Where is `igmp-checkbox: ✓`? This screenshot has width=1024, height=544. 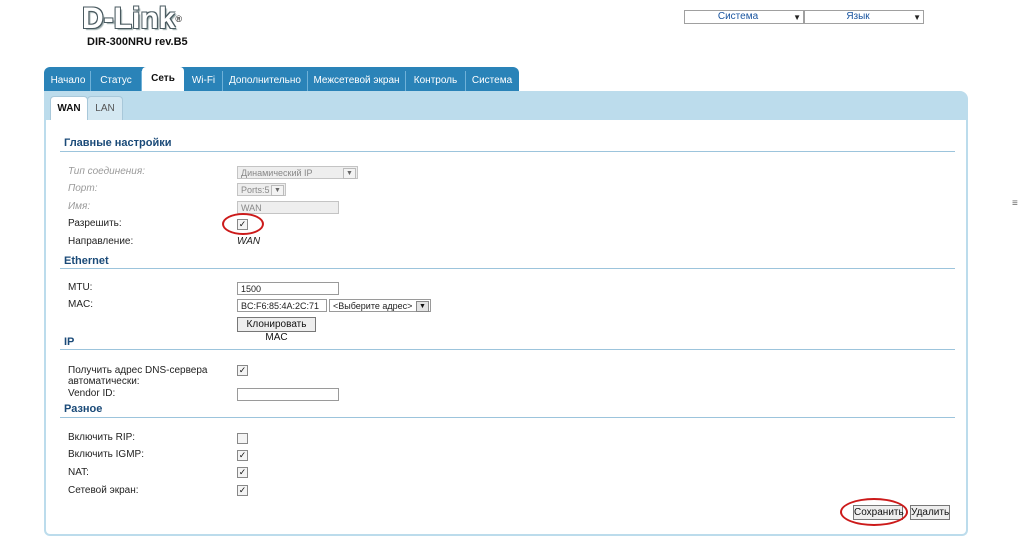
igmp-checkbox: ✓ is located at coordinates (242, 455).